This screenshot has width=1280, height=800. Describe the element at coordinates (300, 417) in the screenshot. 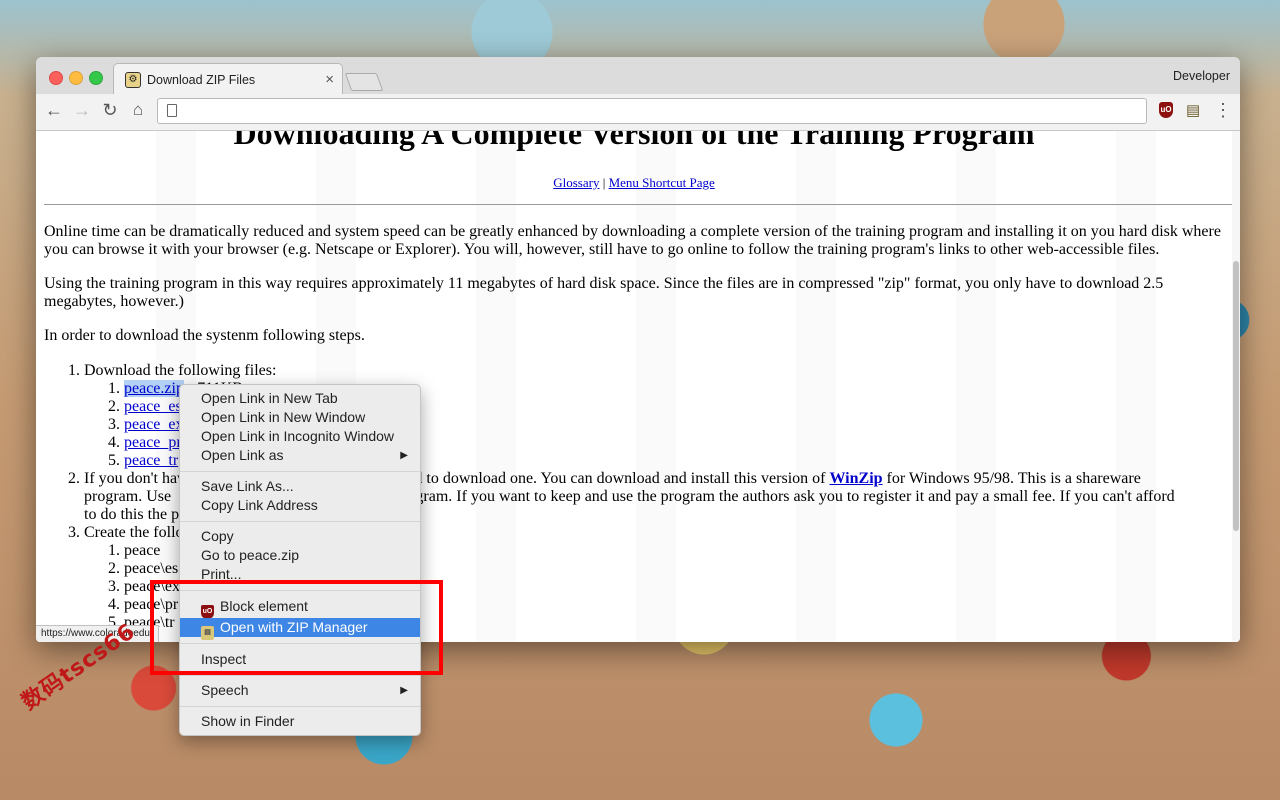

I see `menu-item-open-new-window: Open Link in New Window` at that location.